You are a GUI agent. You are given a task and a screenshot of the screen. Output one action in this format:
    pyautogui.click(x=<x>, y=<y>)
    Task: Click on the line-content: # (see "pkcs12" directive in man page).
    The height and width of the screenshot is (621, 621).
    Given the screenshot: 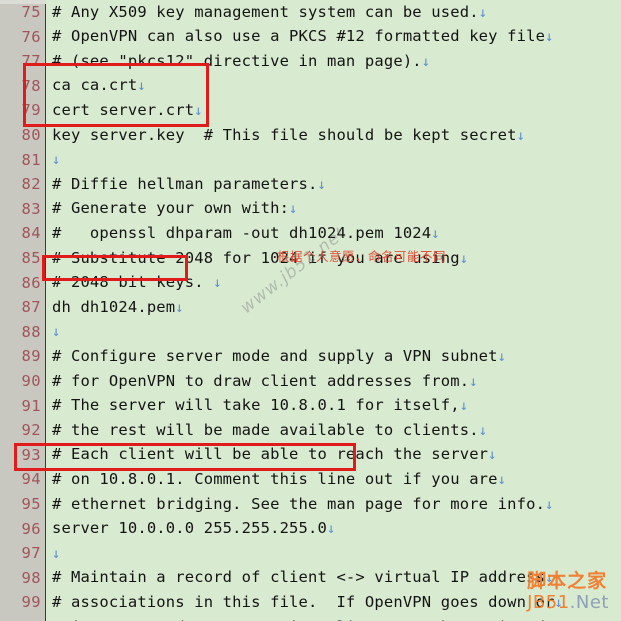 What is the action you would take?
    pyautogui.click(x=237, y=60)
    